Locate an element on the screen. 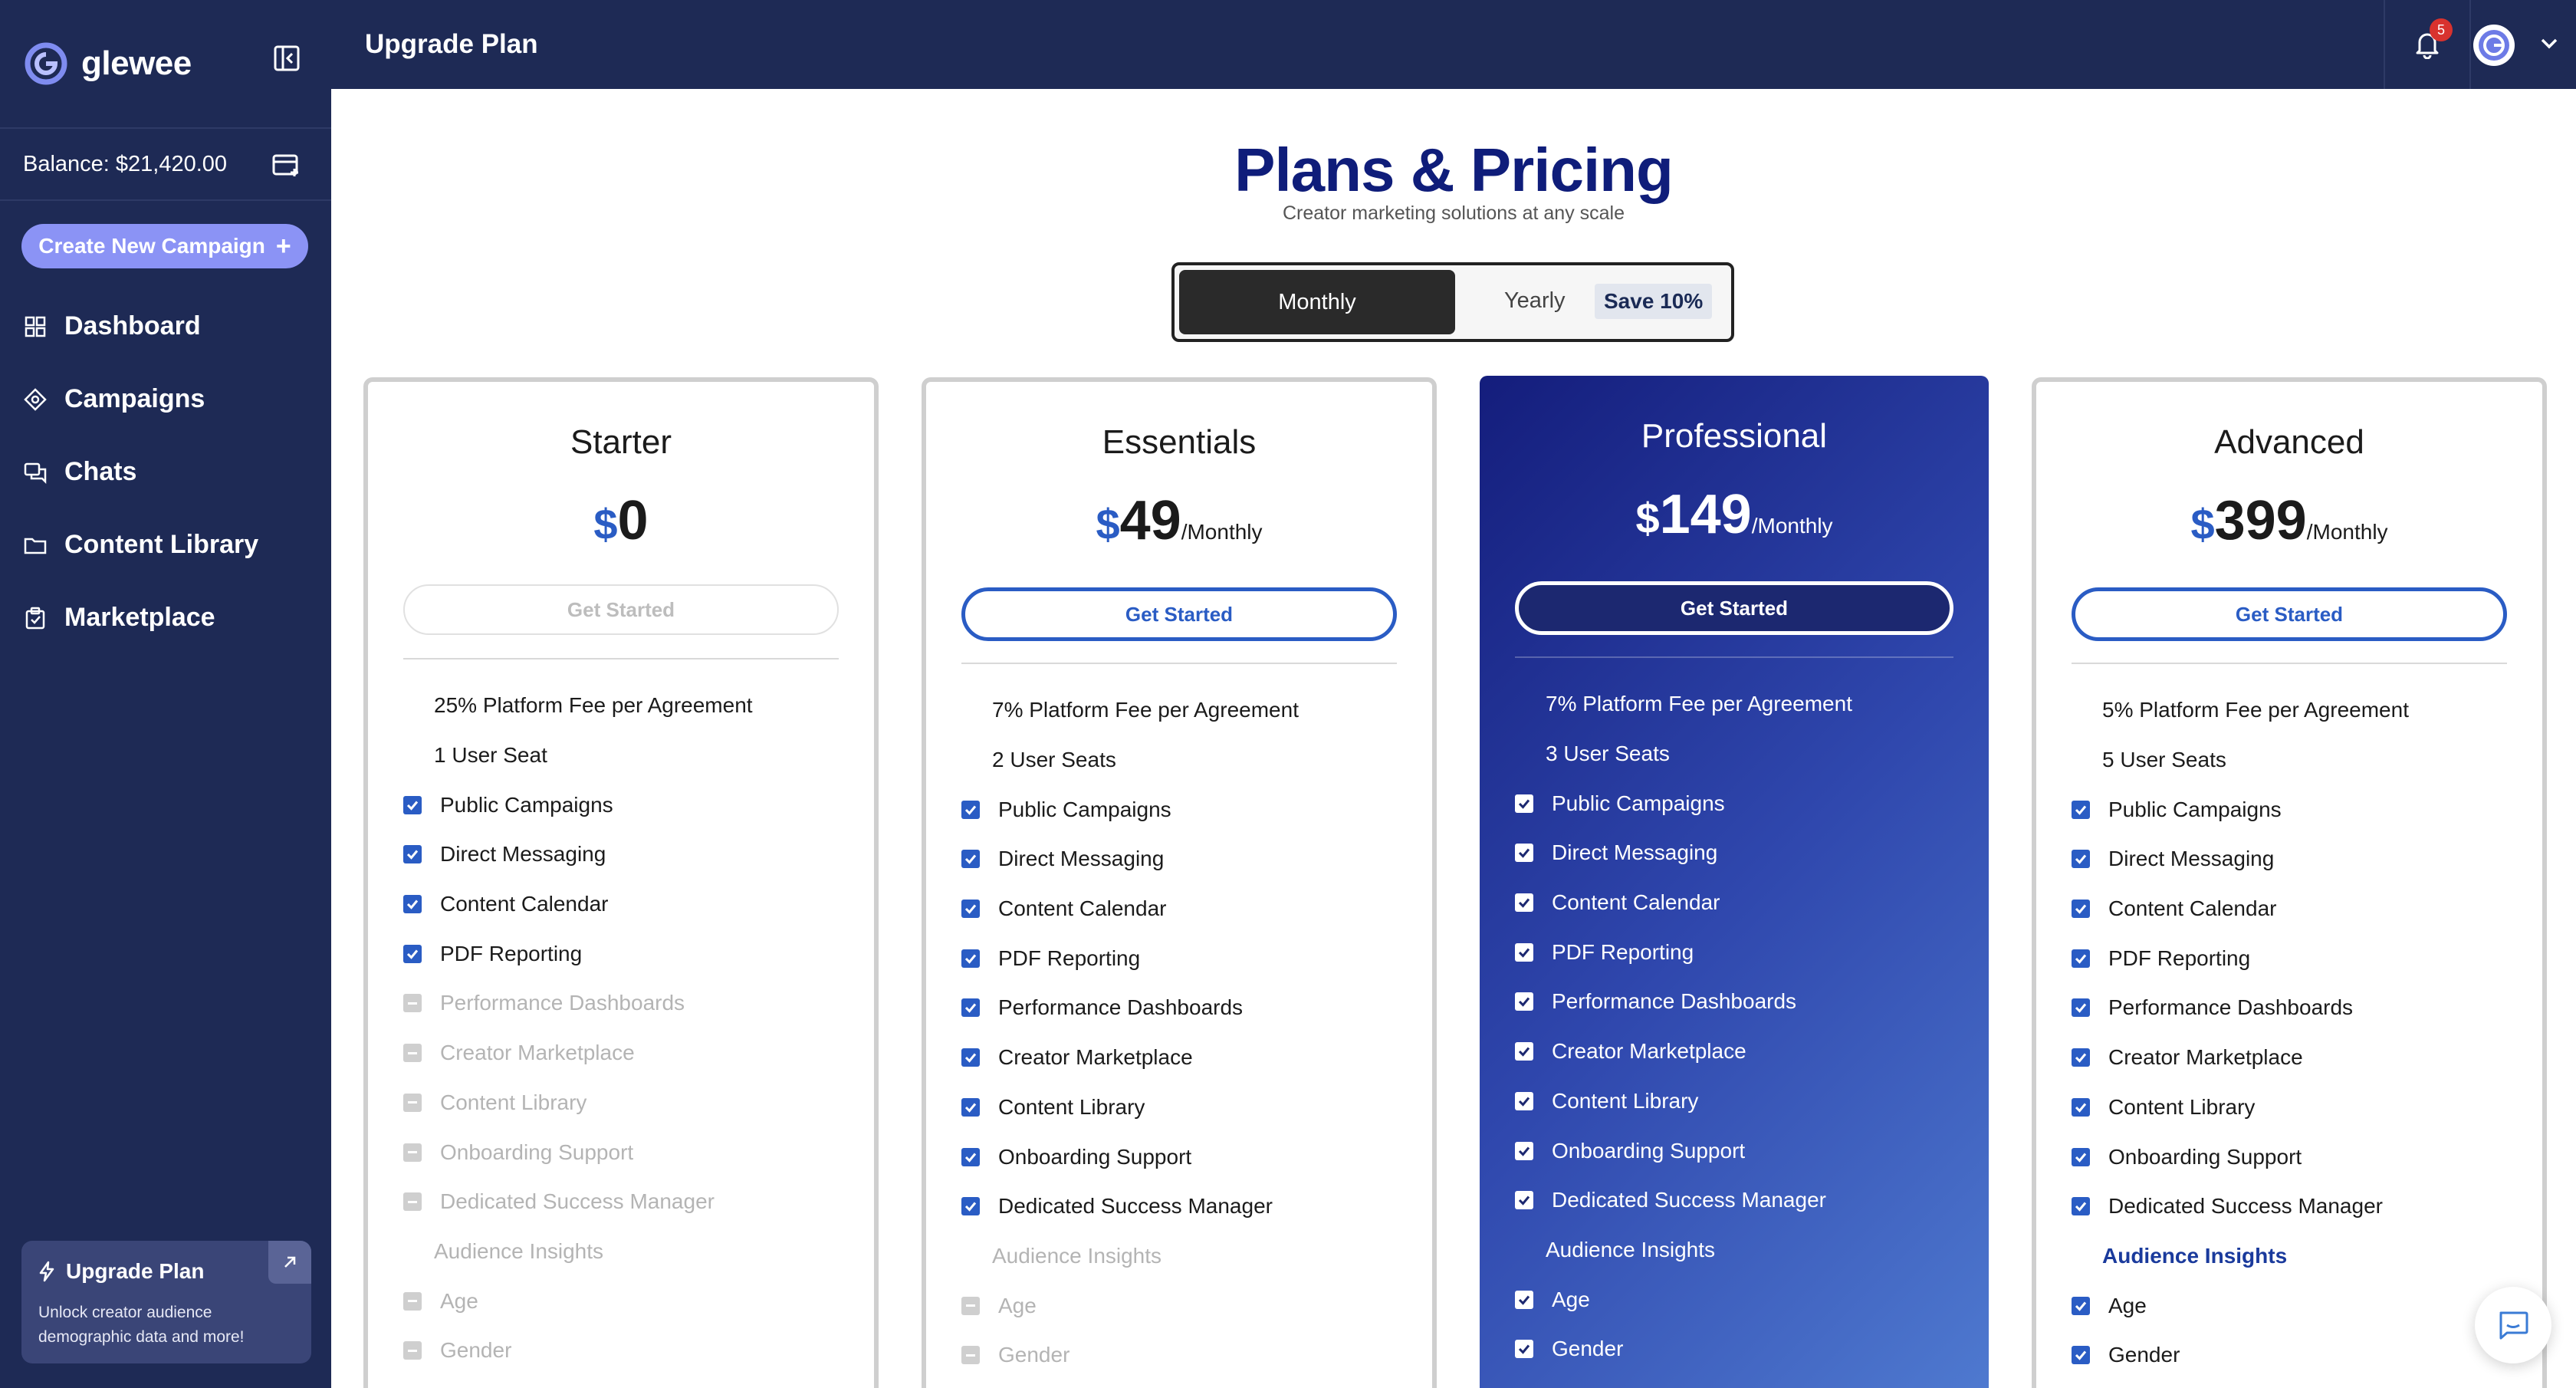  feature-item: Audience Insights is located at coordinates (2299, 1256).